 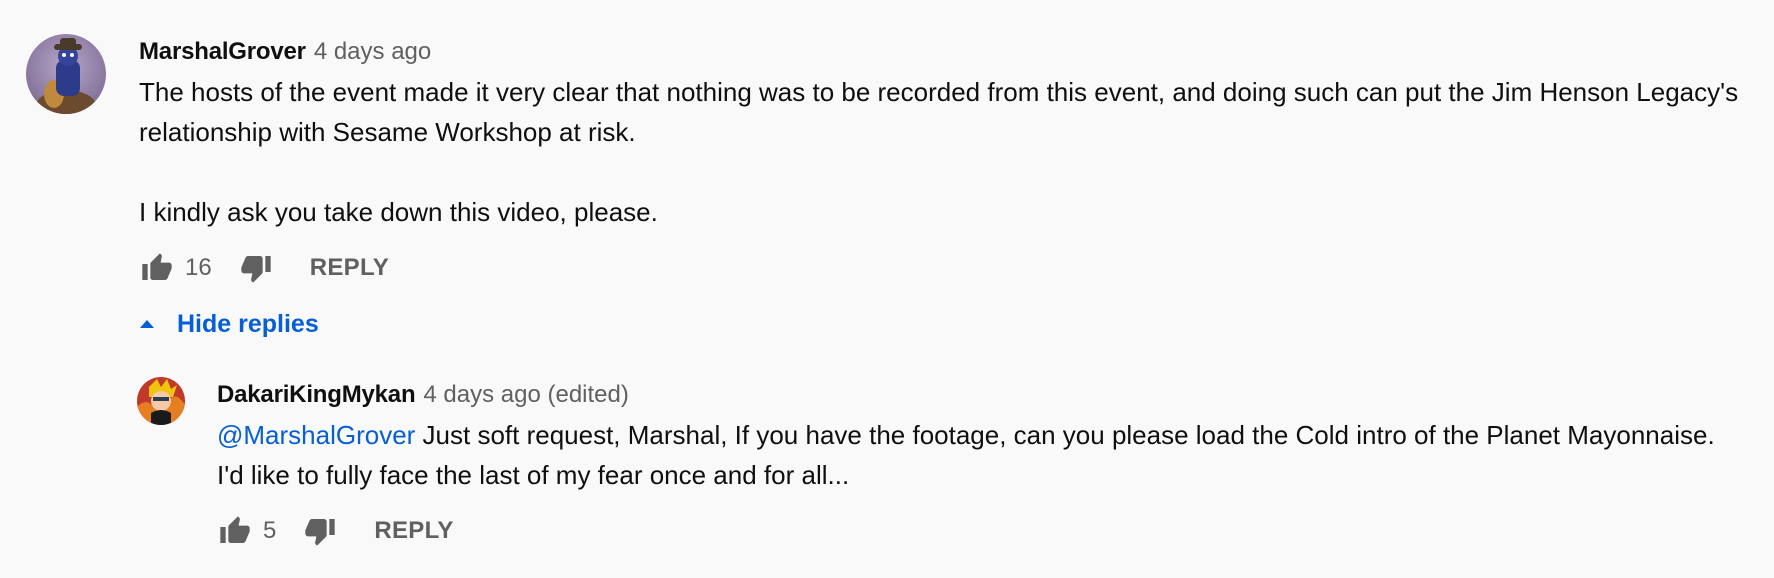 What do you see at coordinates (944, 324) in the screenshot?
I see `hide-replies-button: Hide replies` at bounding box center [944, 324].